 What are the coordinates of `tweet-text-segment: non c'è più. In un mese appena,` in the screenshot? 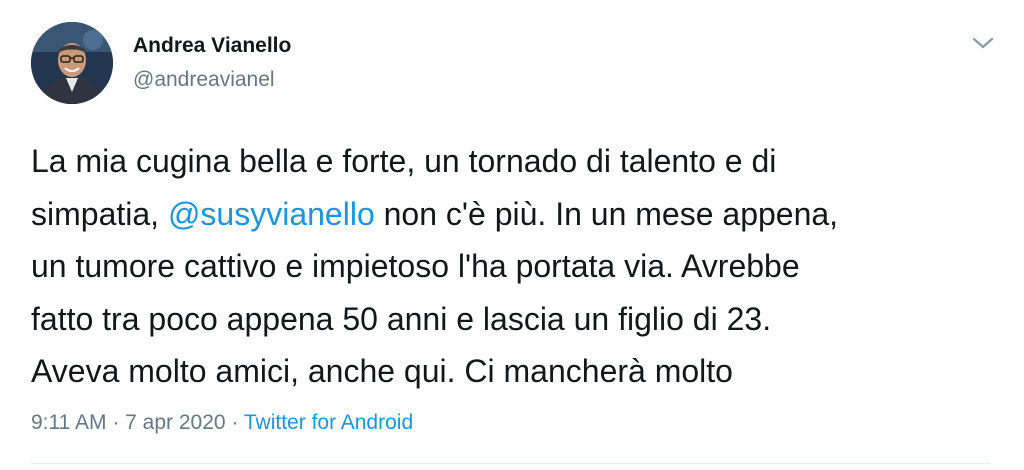 It's located at (606, 213).